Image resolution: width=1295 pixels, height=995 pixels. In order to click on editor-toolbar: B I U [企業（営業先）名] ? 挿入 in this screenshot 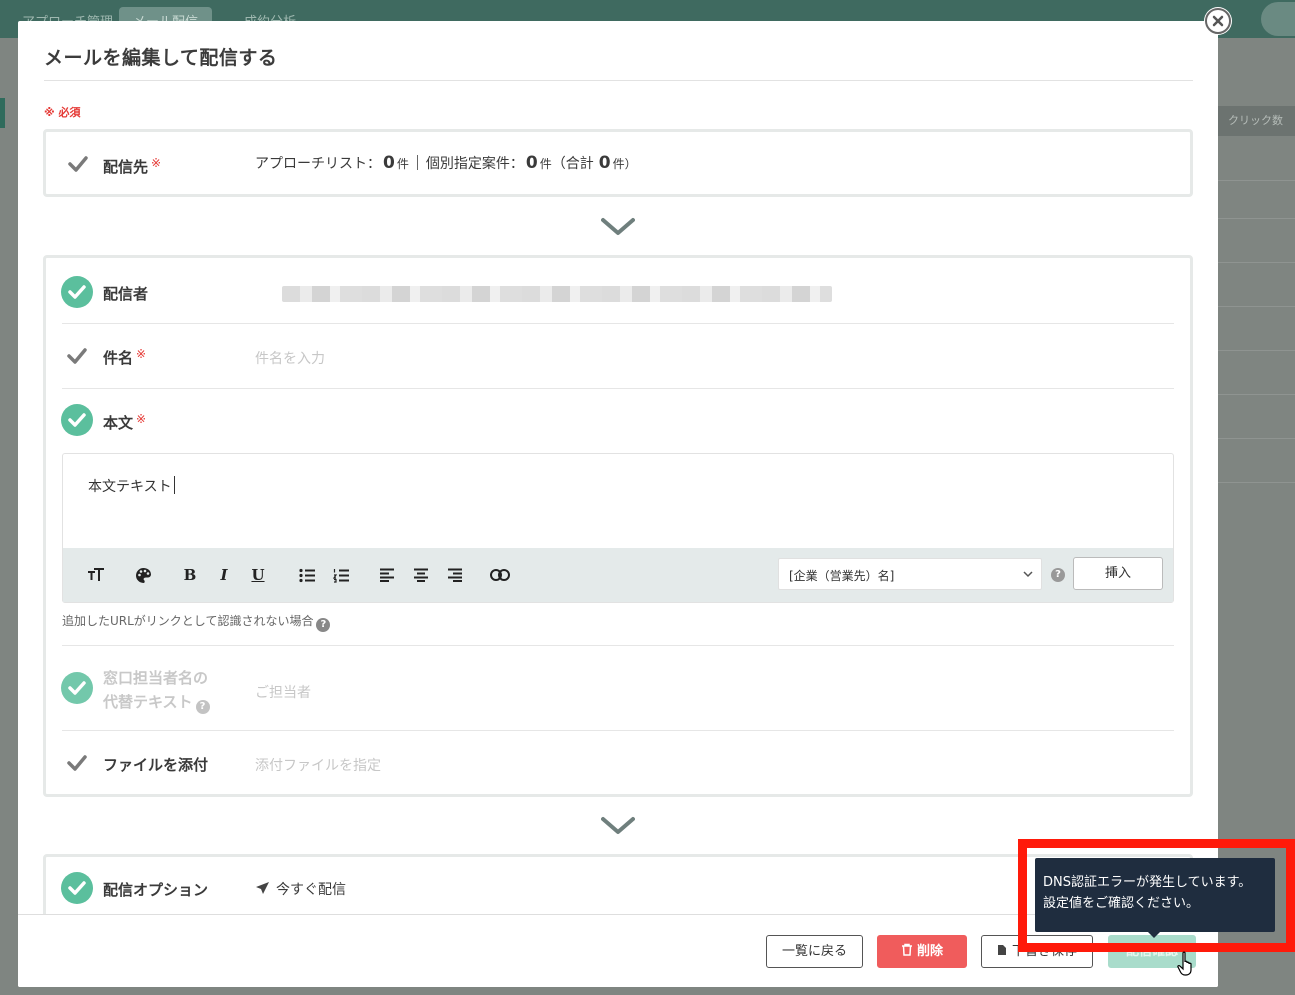, I will do `click(618, 575)`.